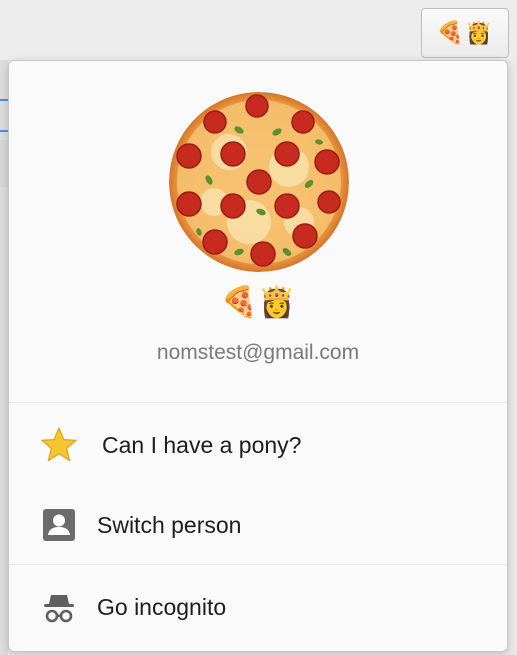  Describe the element at coordinates (465, 33) in the screenshot. I see `avatar-menu-button: 🍕👸` at that location.